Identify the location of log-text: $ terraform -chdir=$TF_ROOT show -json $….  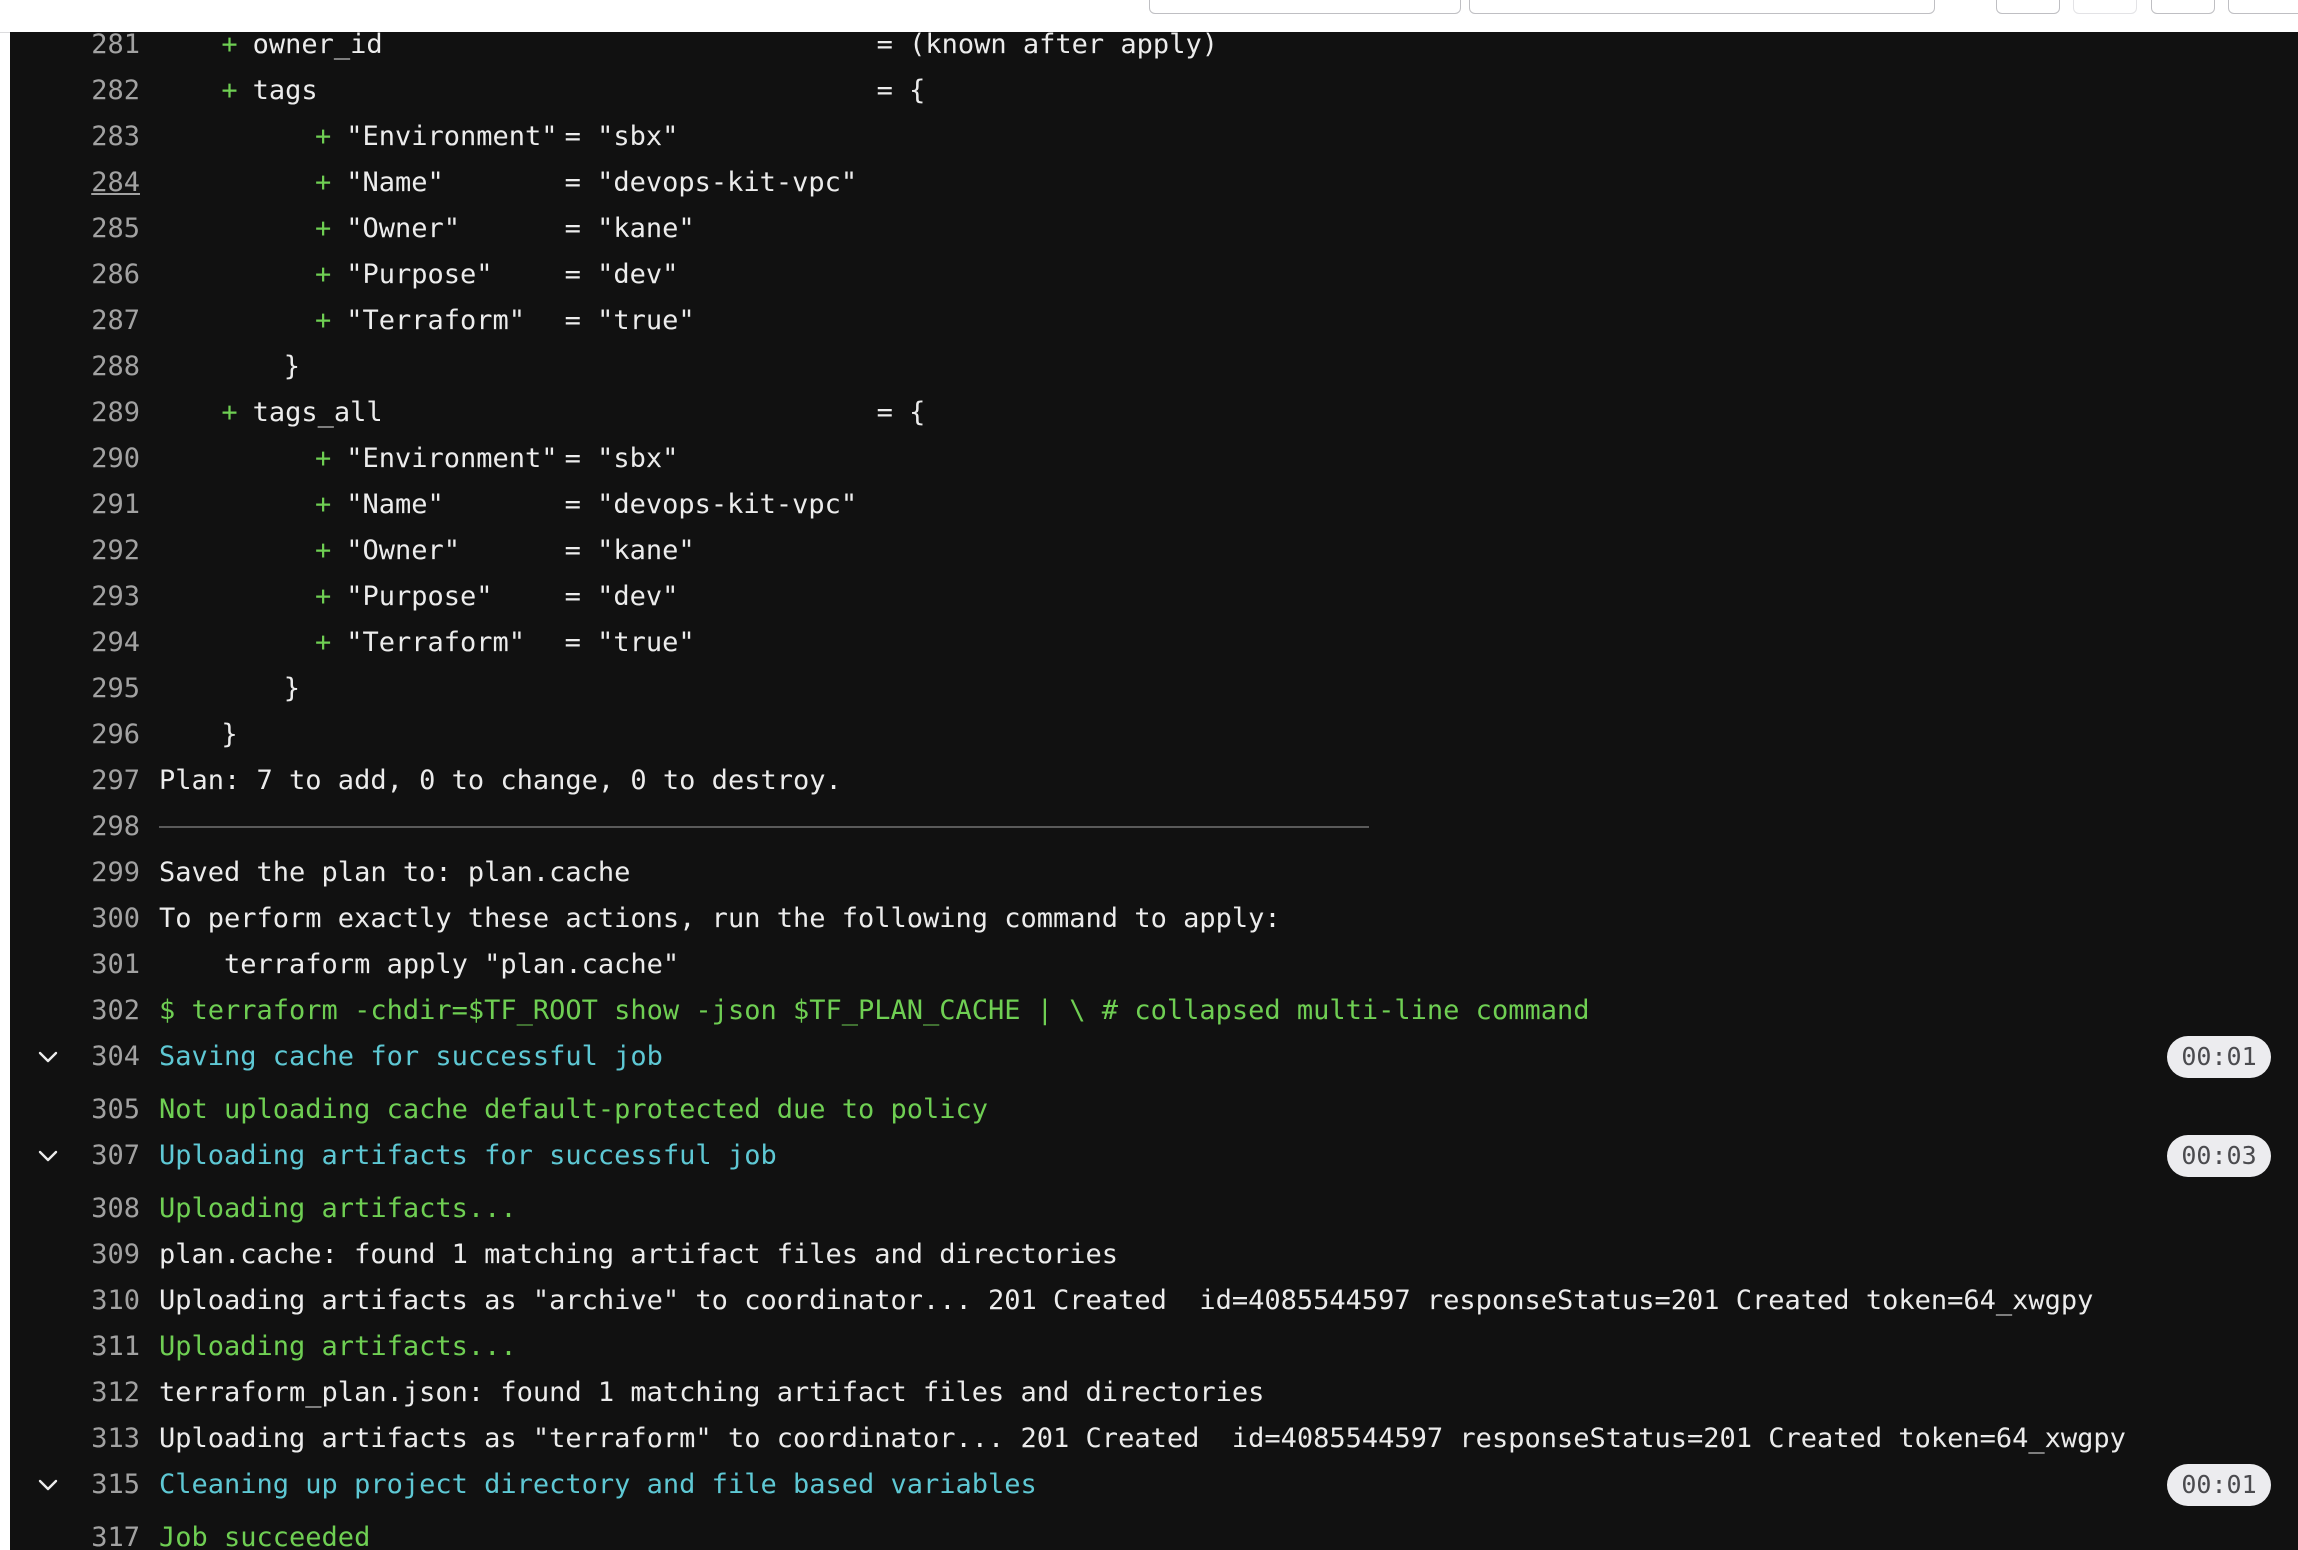
(874, 1010).